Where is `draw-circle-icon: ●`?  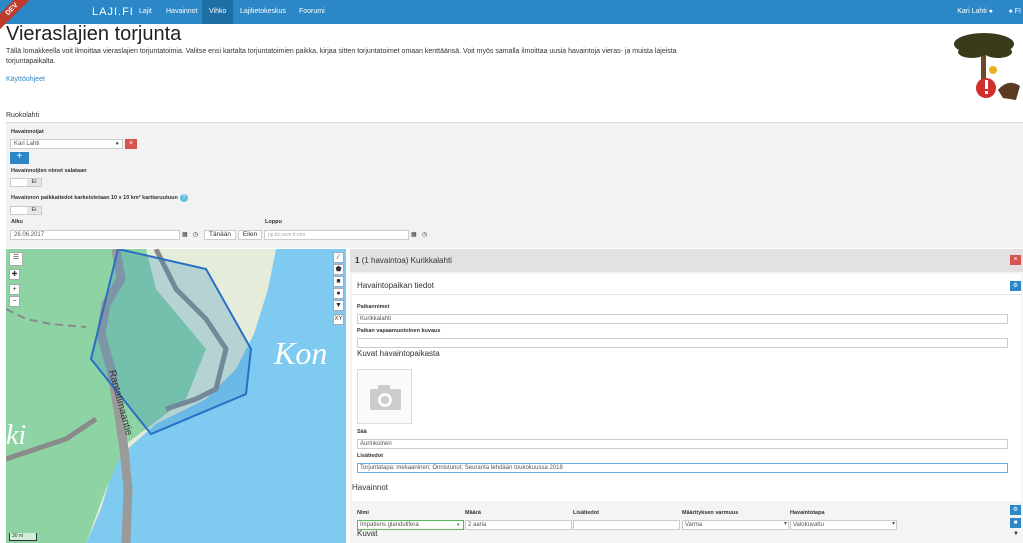
draw-circle-icon: ● is located at coordinates (338, 293).